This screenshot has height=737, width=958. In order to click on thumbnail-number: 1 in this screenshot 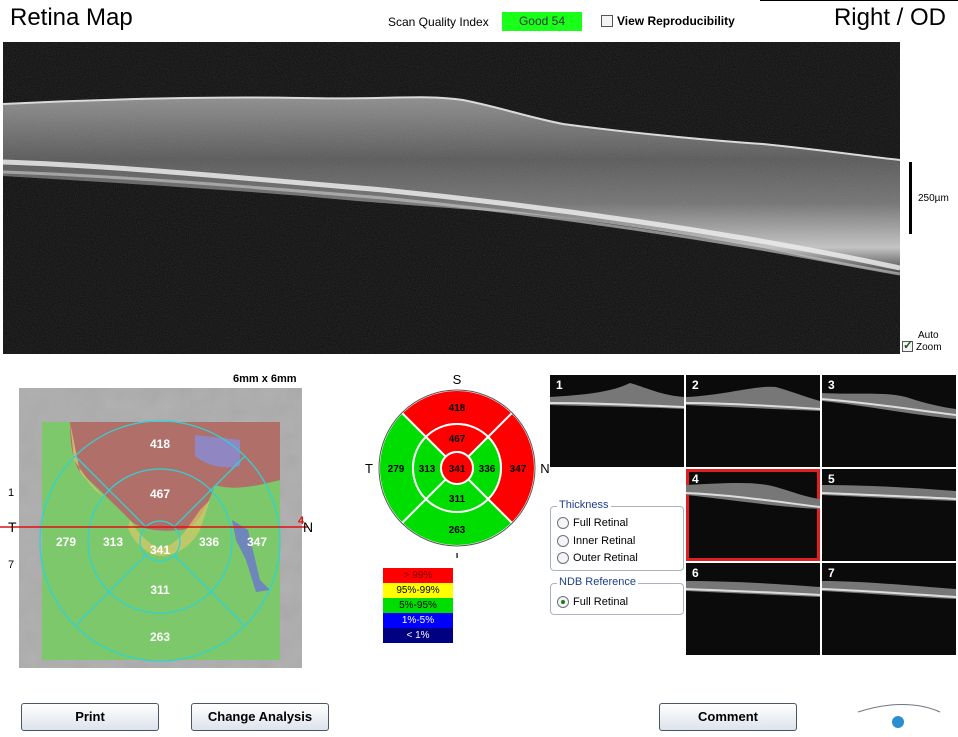, I will do `click(559, 385)`.